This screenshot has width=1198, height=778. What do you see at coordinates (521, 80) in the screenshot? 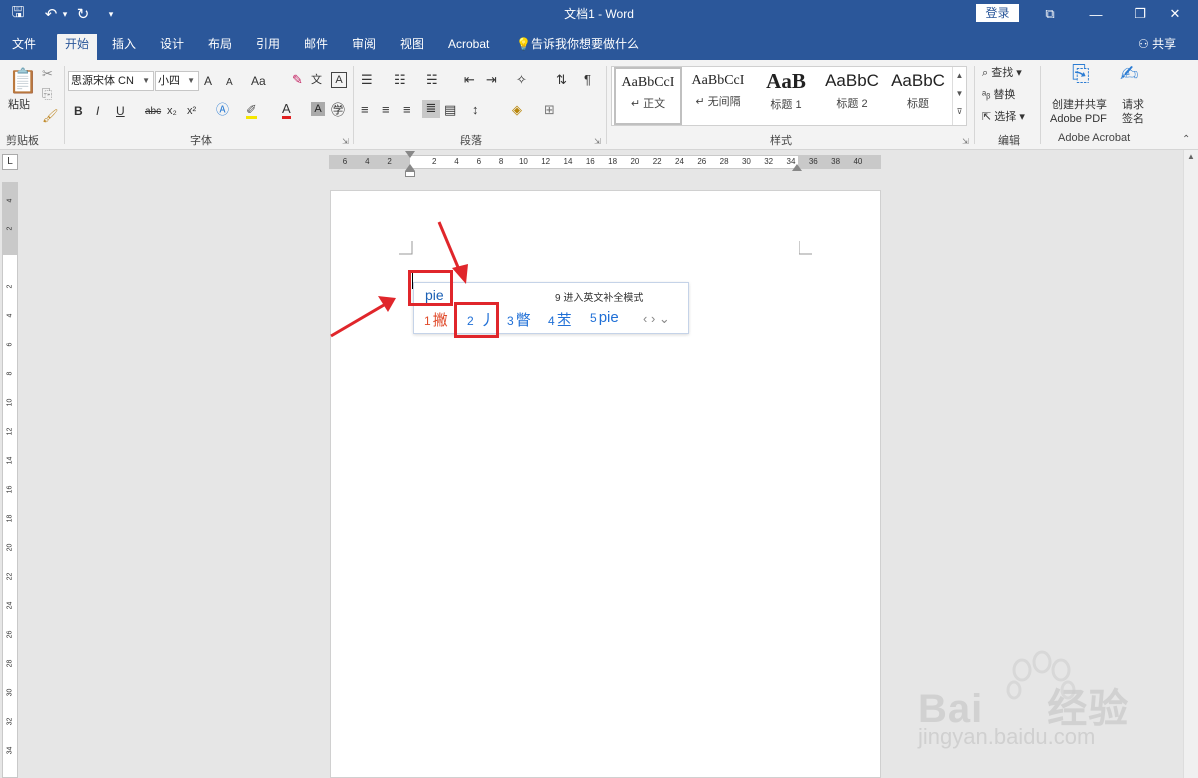
I see `chinese-layout-icon: ✧` at bounding box center [521, 80].